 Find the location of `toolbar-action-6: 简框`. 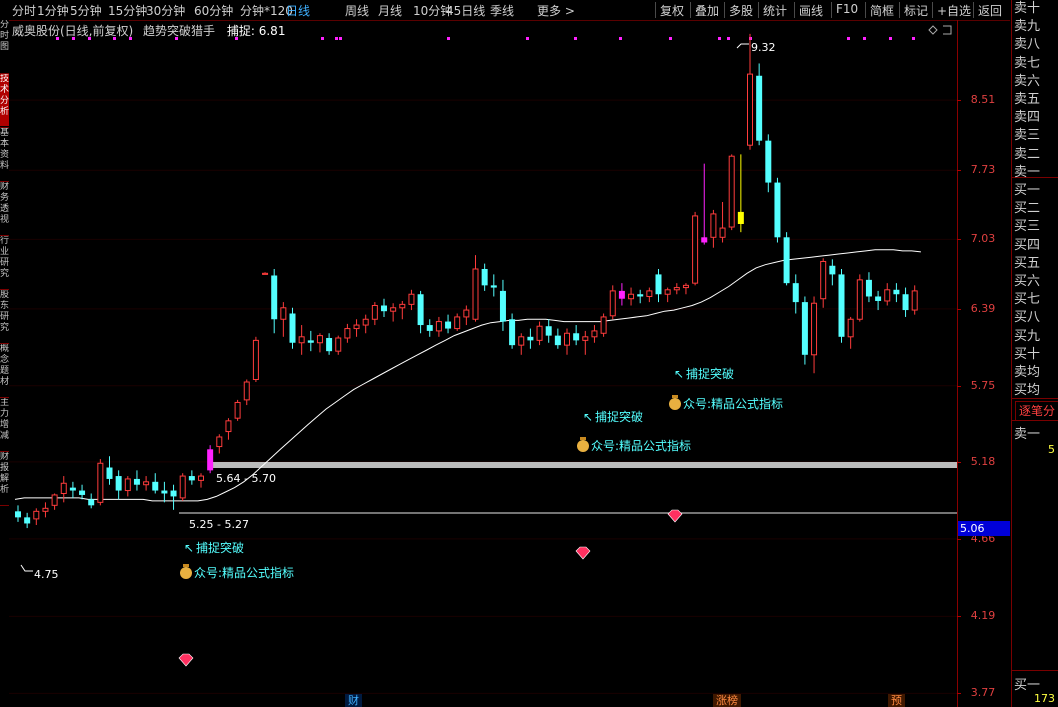

toolbar-action-6: 简框 is located at coordinates (882, 10).